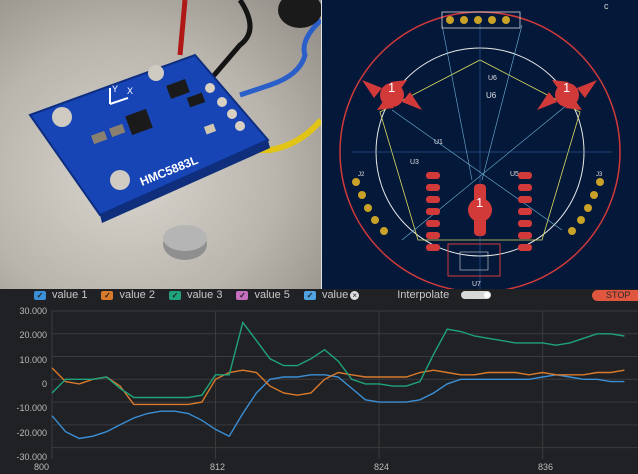 This screenshot has height=474, width=638. I want to click on marker-center: 1, so click(480, 210).